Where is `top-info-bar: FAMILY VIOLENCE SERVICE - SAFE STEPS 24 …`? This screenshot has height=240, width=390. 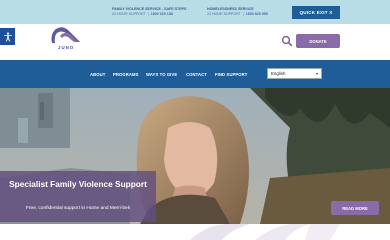
top-info-bar: FAMILY VIOLENCE SERVICE - SAFE STEPS 24 … is located at coordinates (195, 12).